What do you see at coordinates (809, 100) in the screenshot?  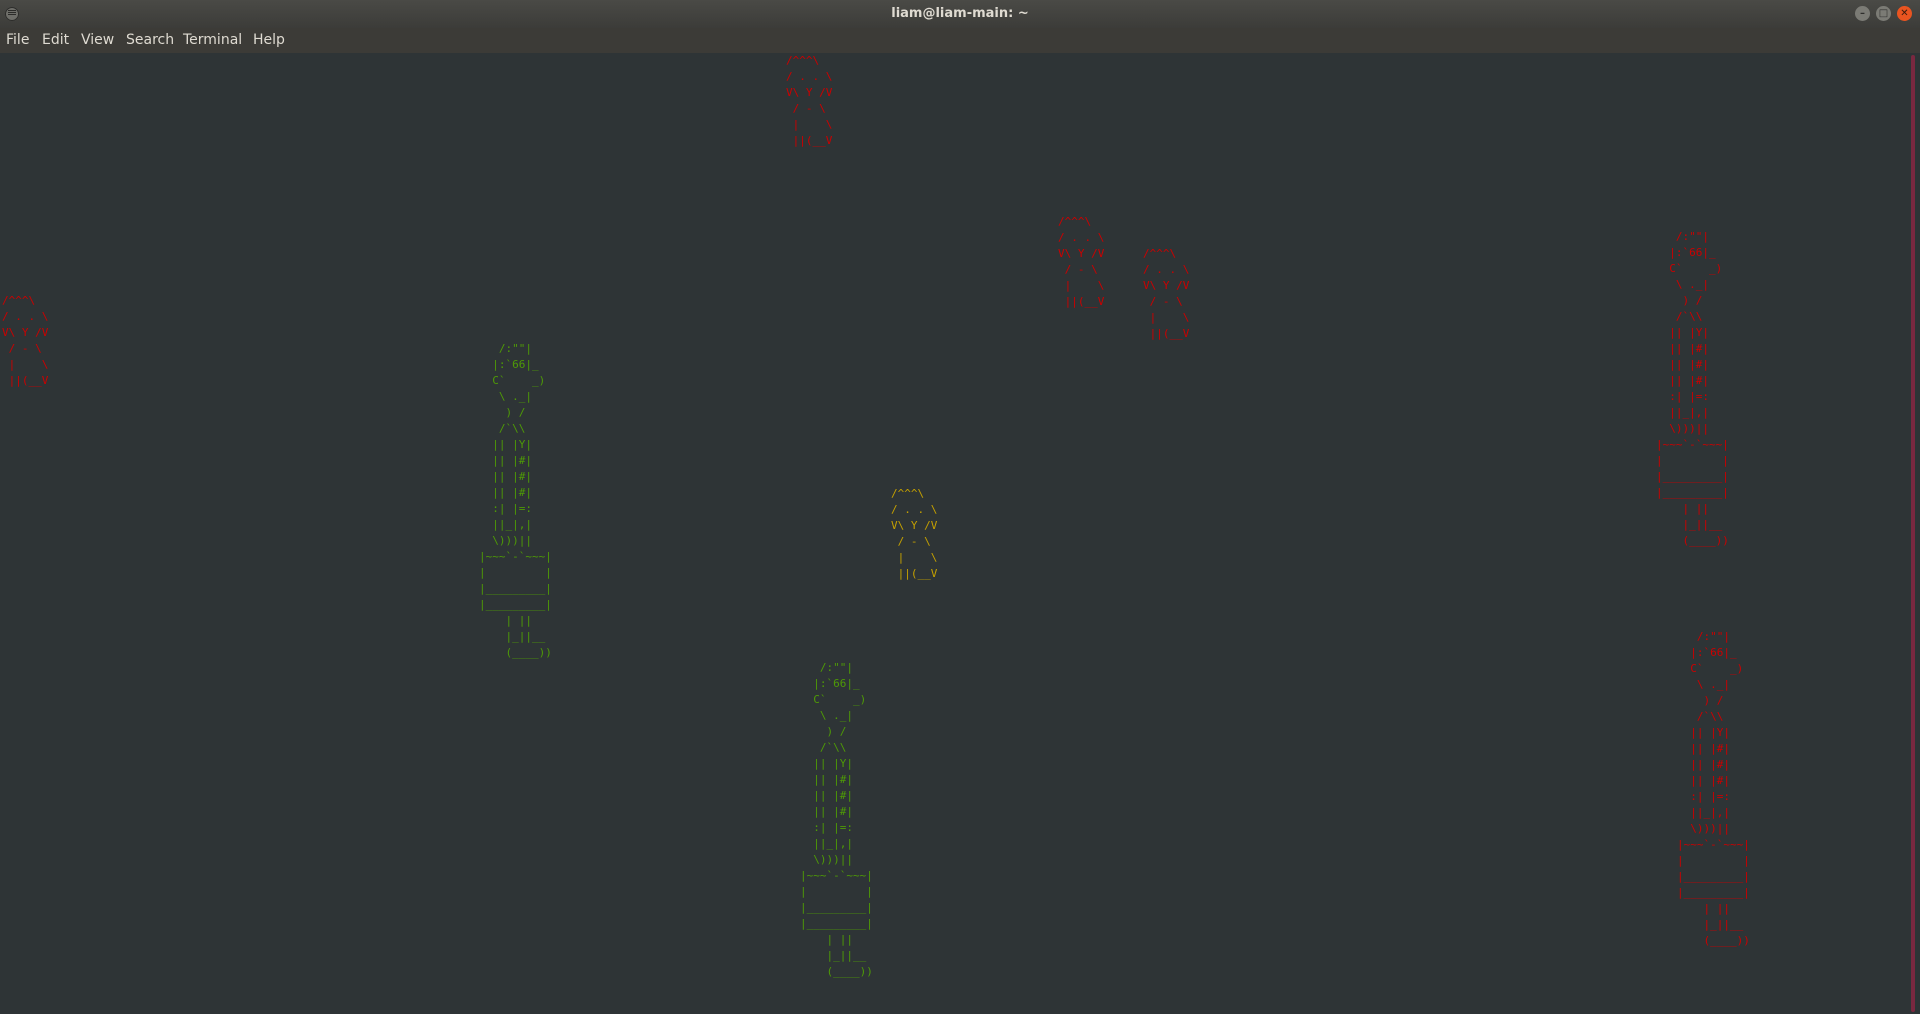 I see `ascii-cat-red-top: /^^^\ / . . \ V\ Y /V / - \ | \ ||(__V` at bounding box center [809, 100].